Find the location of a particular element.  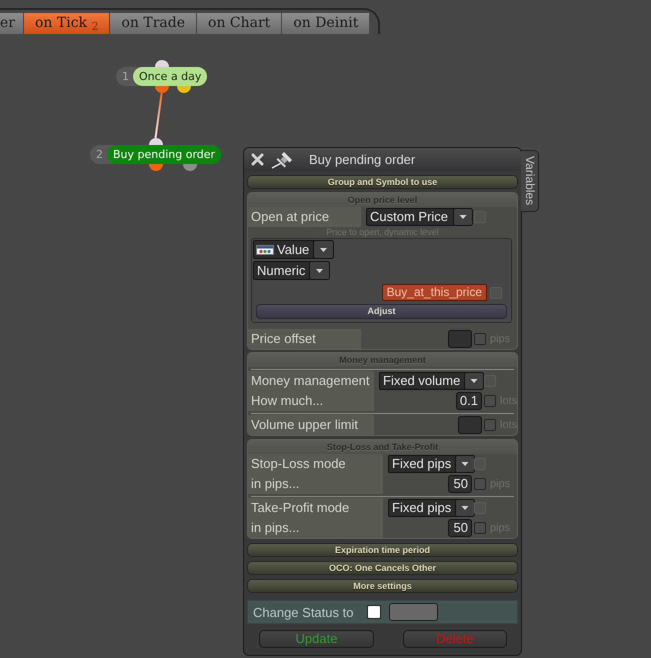

field-label: Money management is located at coordinates (311, 381).